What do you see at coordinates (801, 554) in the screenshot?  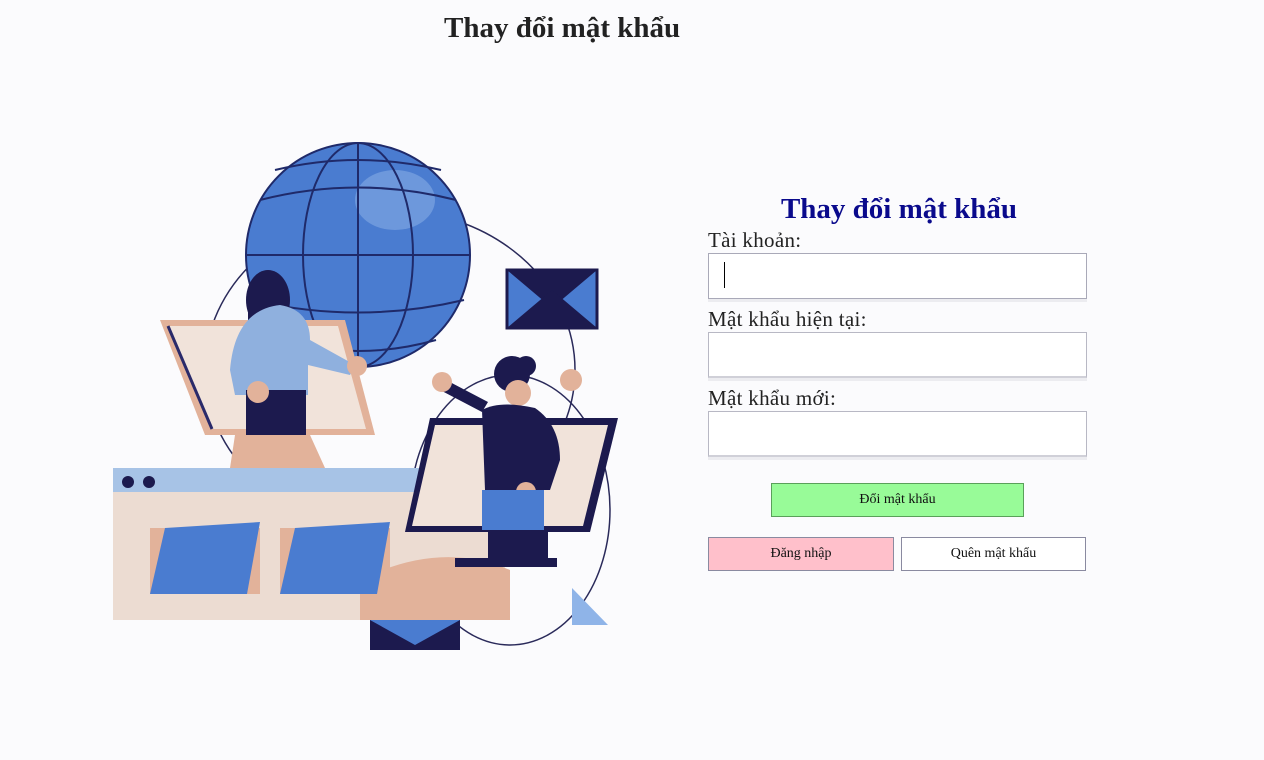 I see `login-button: Đăng nhập` at bounding box center [801, 554].